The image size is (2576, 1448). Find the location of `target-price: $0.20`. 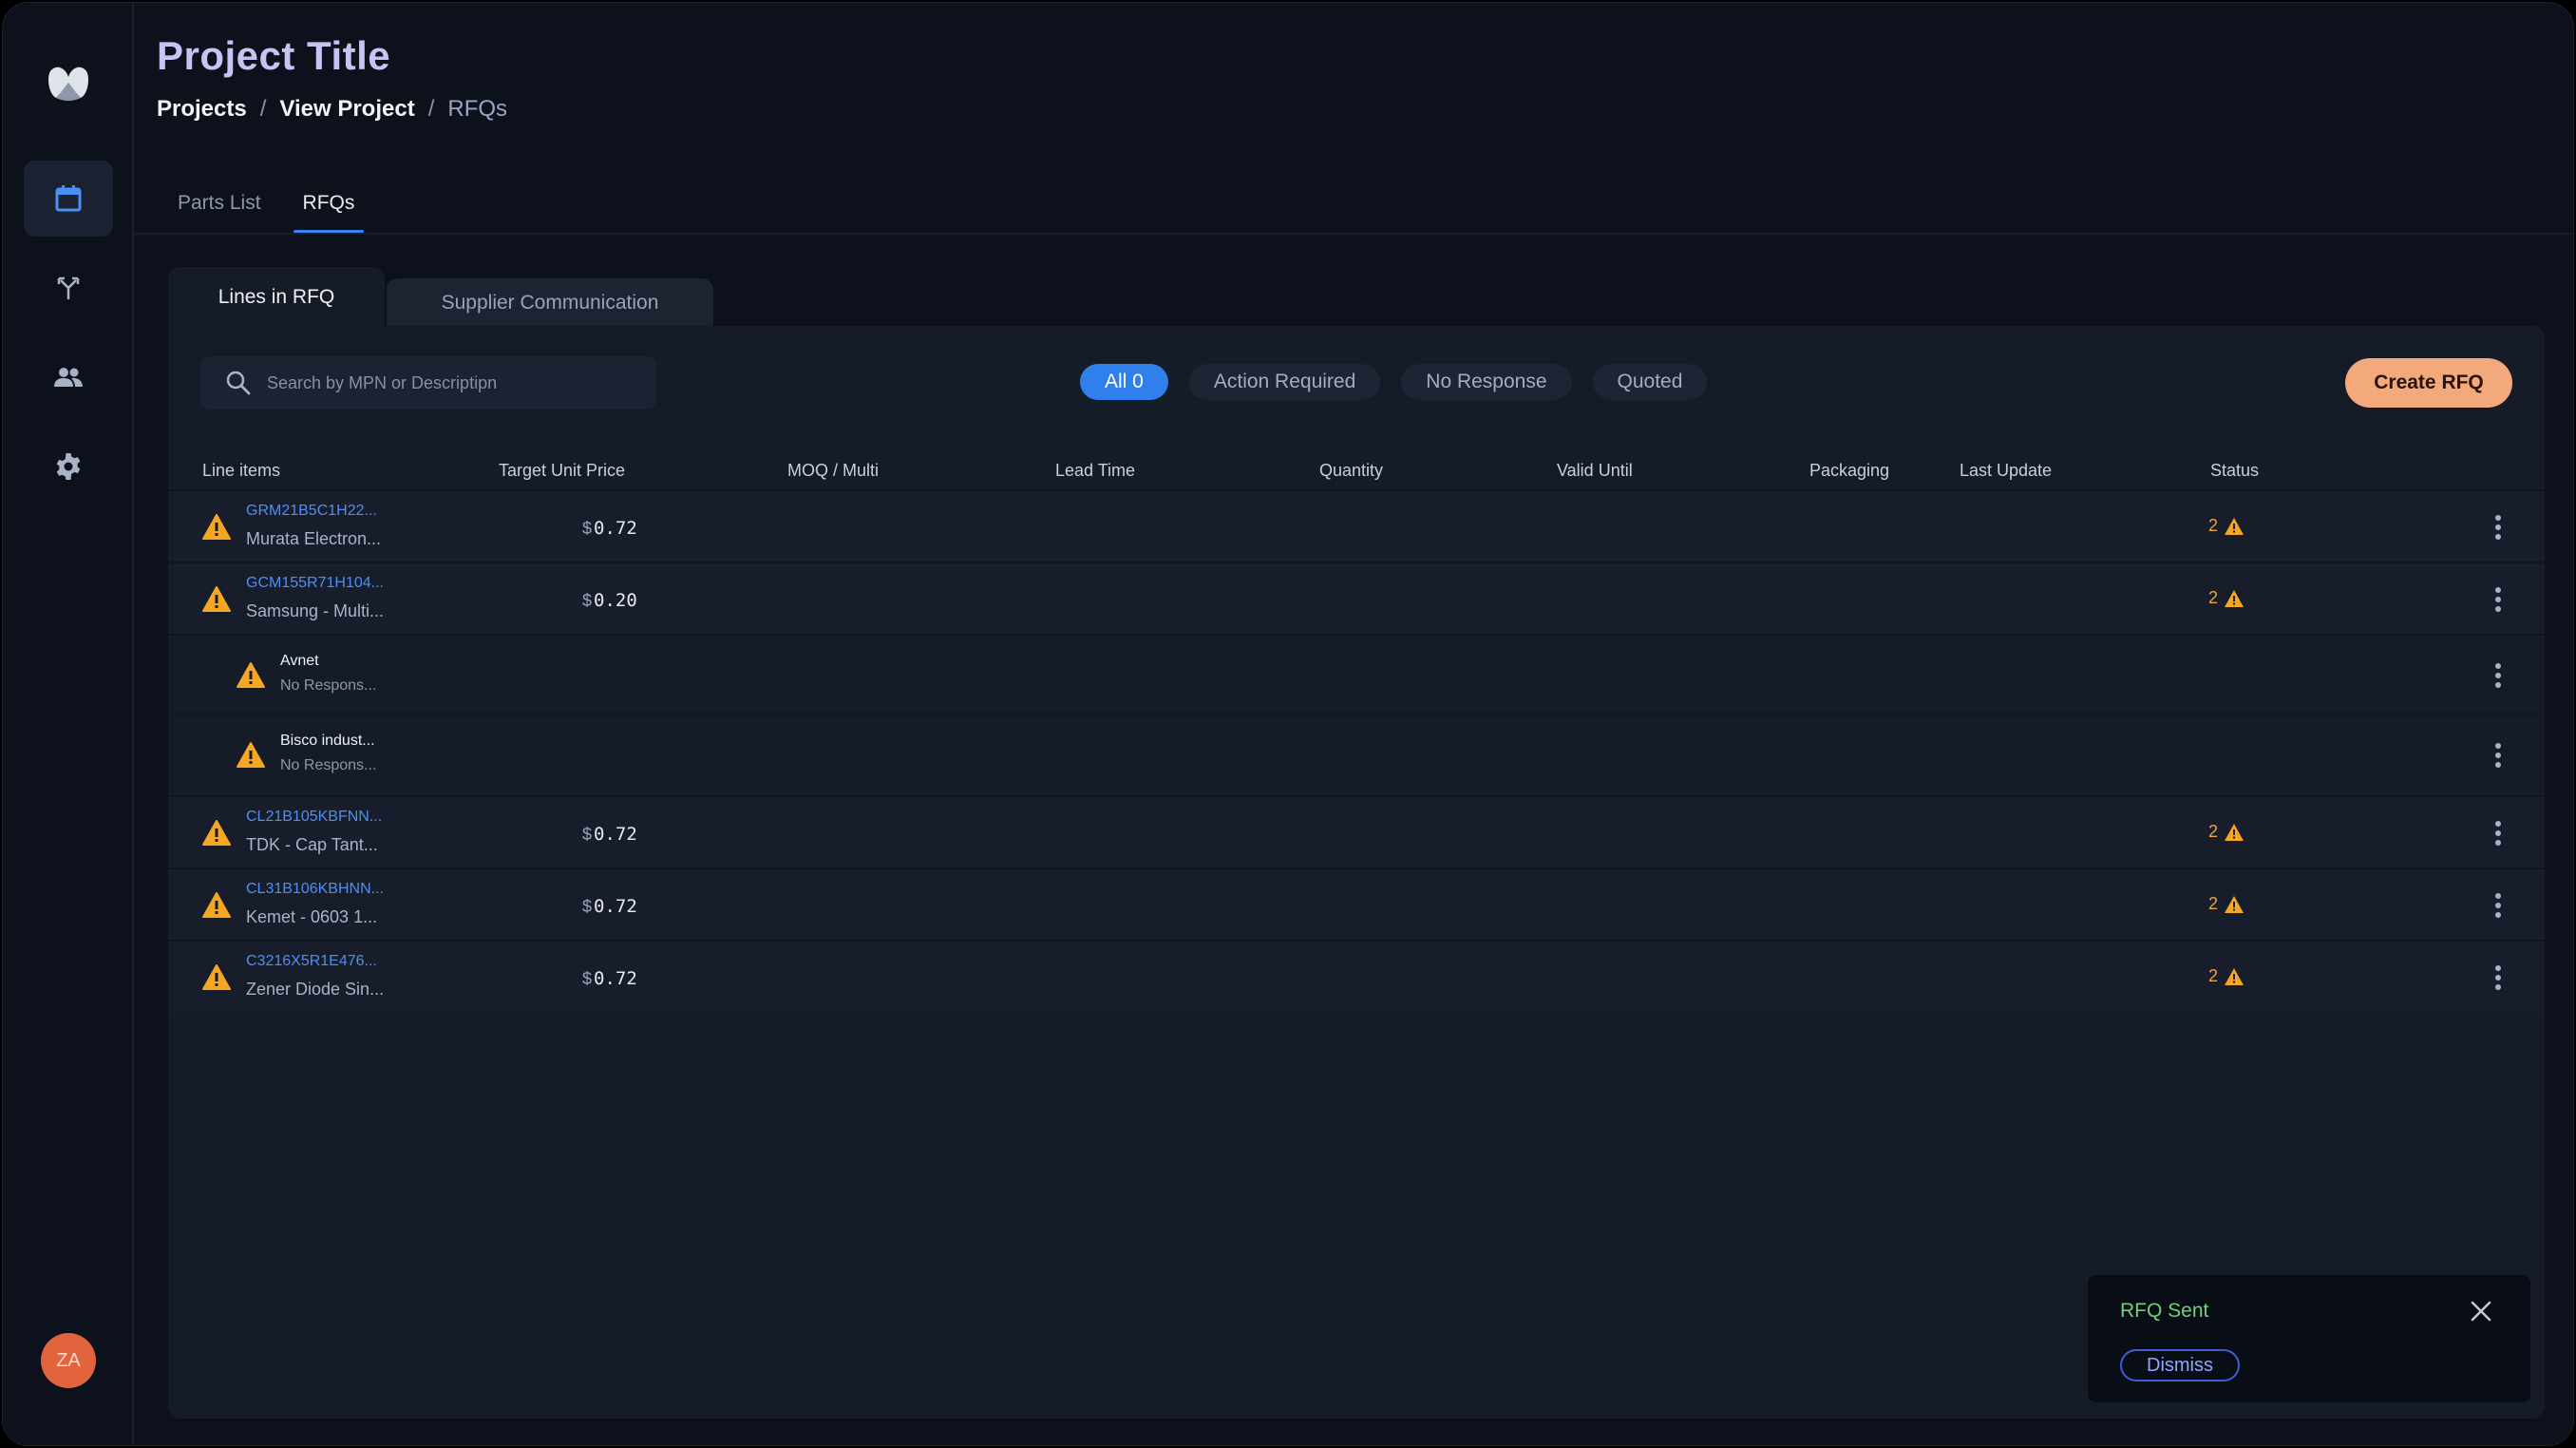

target-price: $0.20 is located at coordinates (609, 600).